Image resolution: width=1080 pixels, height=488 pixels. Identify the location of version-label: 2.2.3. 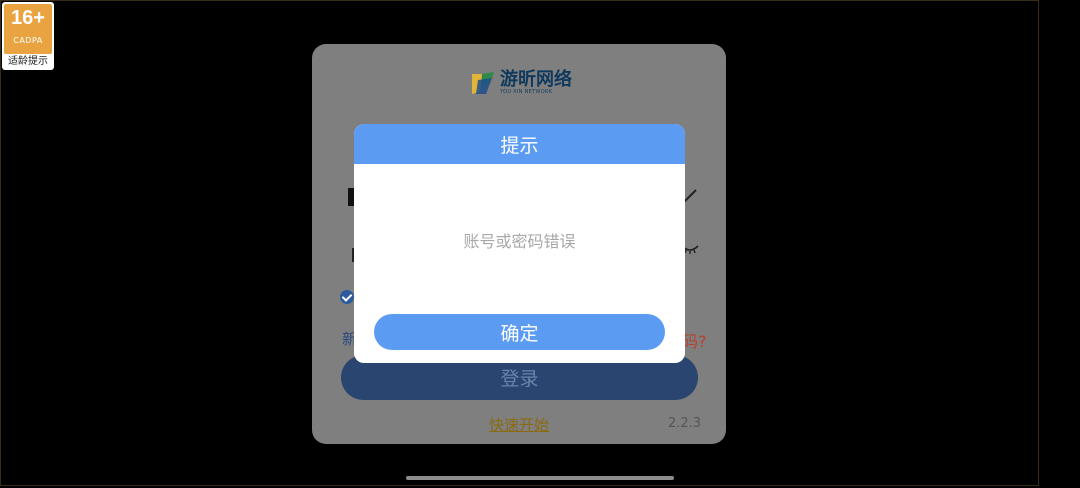
(685, 423).